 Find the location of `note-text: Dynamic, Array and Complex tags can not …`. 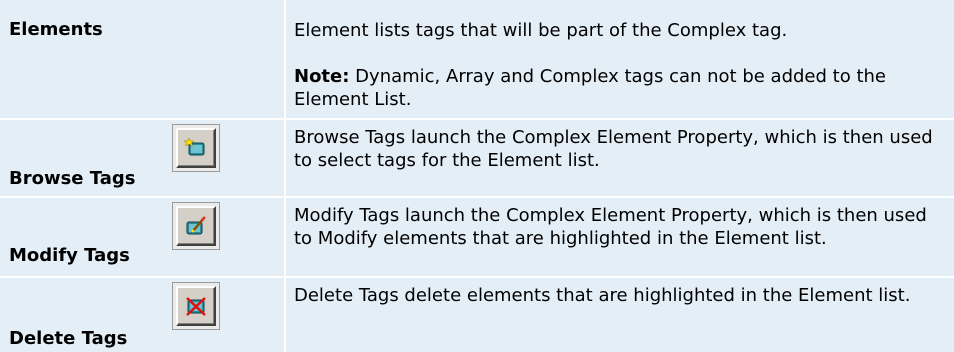

note-text: Dynamic, Array and Complex tags can not … is located at coordinates (590, 88).